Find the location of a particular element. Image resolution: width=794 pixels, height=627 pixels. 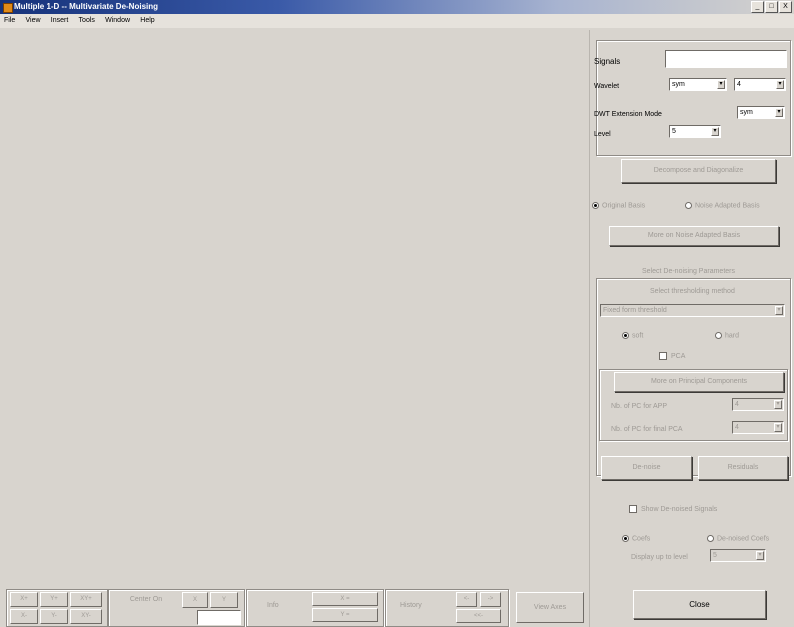

menu-insert: Insert is located at coordinates (60, 21).